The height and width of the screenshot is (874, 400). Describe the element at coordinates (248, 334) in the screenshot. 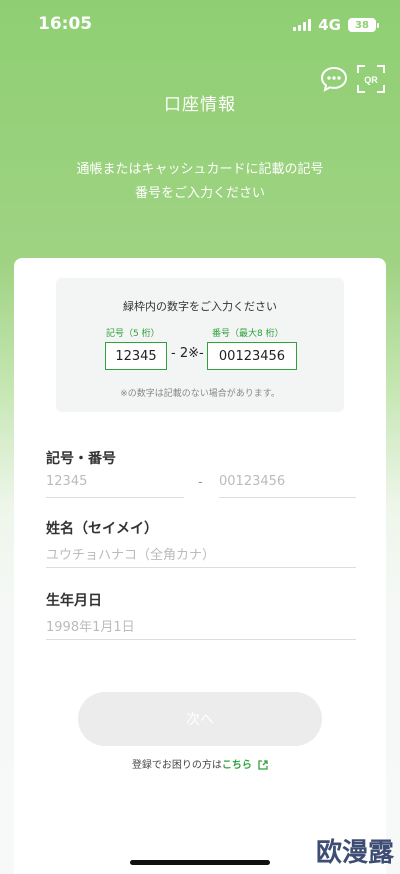

I see `sample-bango-label: 番号（最大8 桁）` at that location.